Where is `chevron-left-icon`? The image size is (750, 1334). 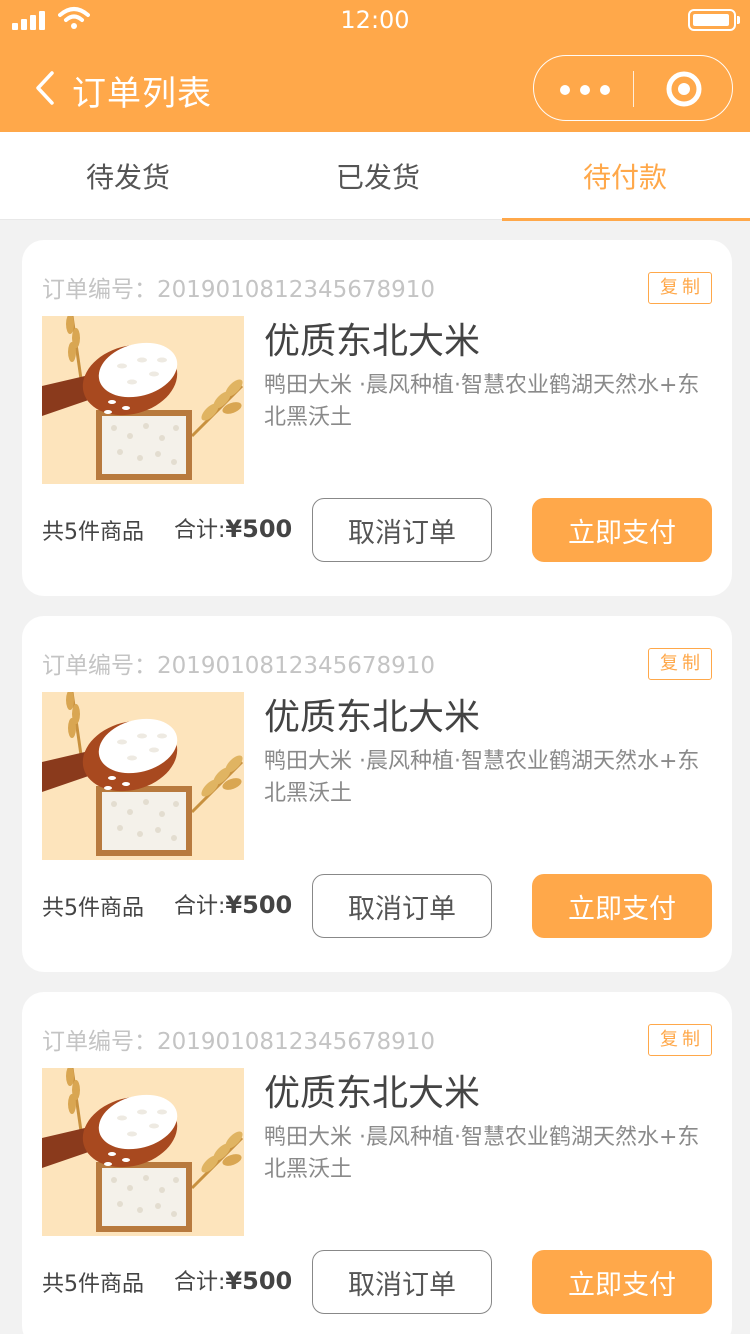 chevron-left-icon is located at coordinates (45, 88).